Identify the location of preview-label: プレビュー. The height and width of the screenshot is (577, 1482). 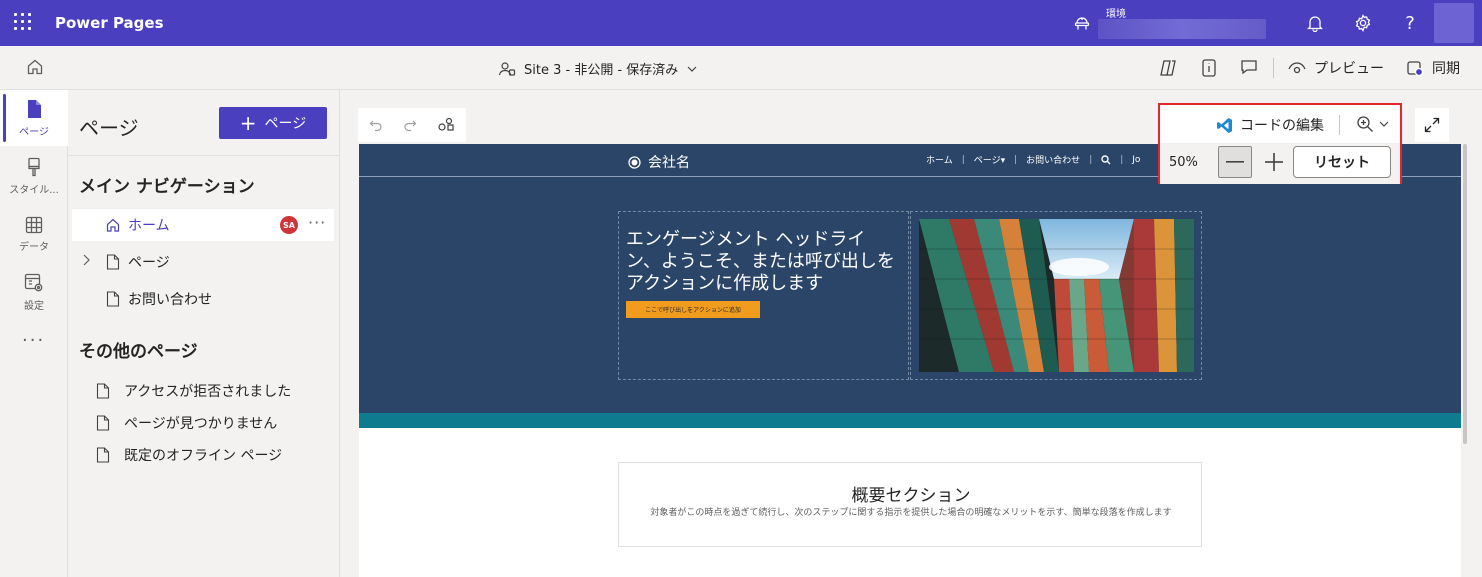
(1349, 69).